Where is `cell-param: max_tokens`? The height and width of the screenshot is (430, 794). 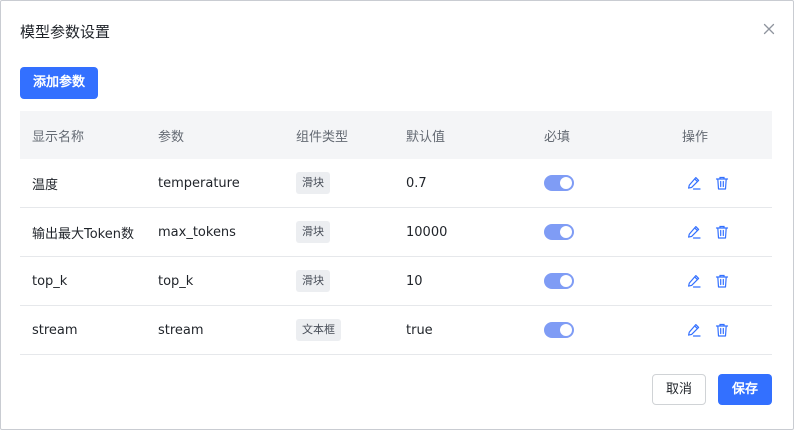 cell-param: max_tokens is located at coordinates (197, 232).